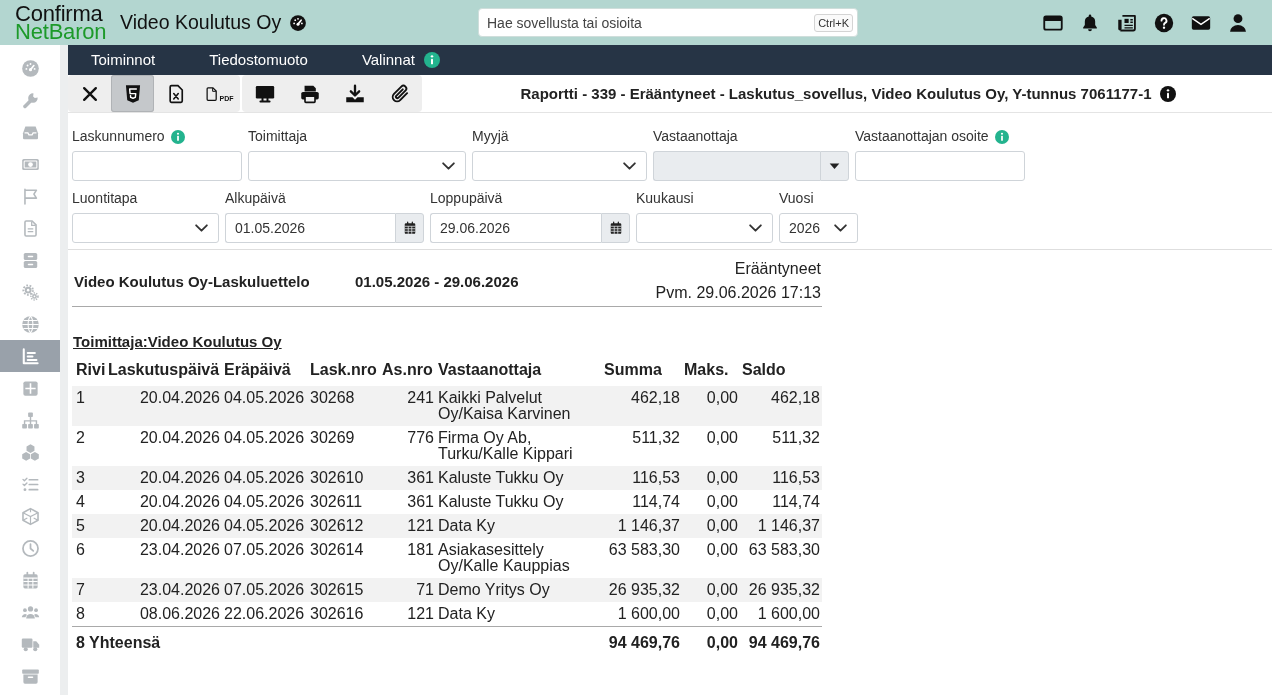 Image resolution: width=1272 pixels, height=695 pixels. Describe the element at coordinates (164, 590) in the screenshot. I see `table-cell: 23.04.2026` at that location.